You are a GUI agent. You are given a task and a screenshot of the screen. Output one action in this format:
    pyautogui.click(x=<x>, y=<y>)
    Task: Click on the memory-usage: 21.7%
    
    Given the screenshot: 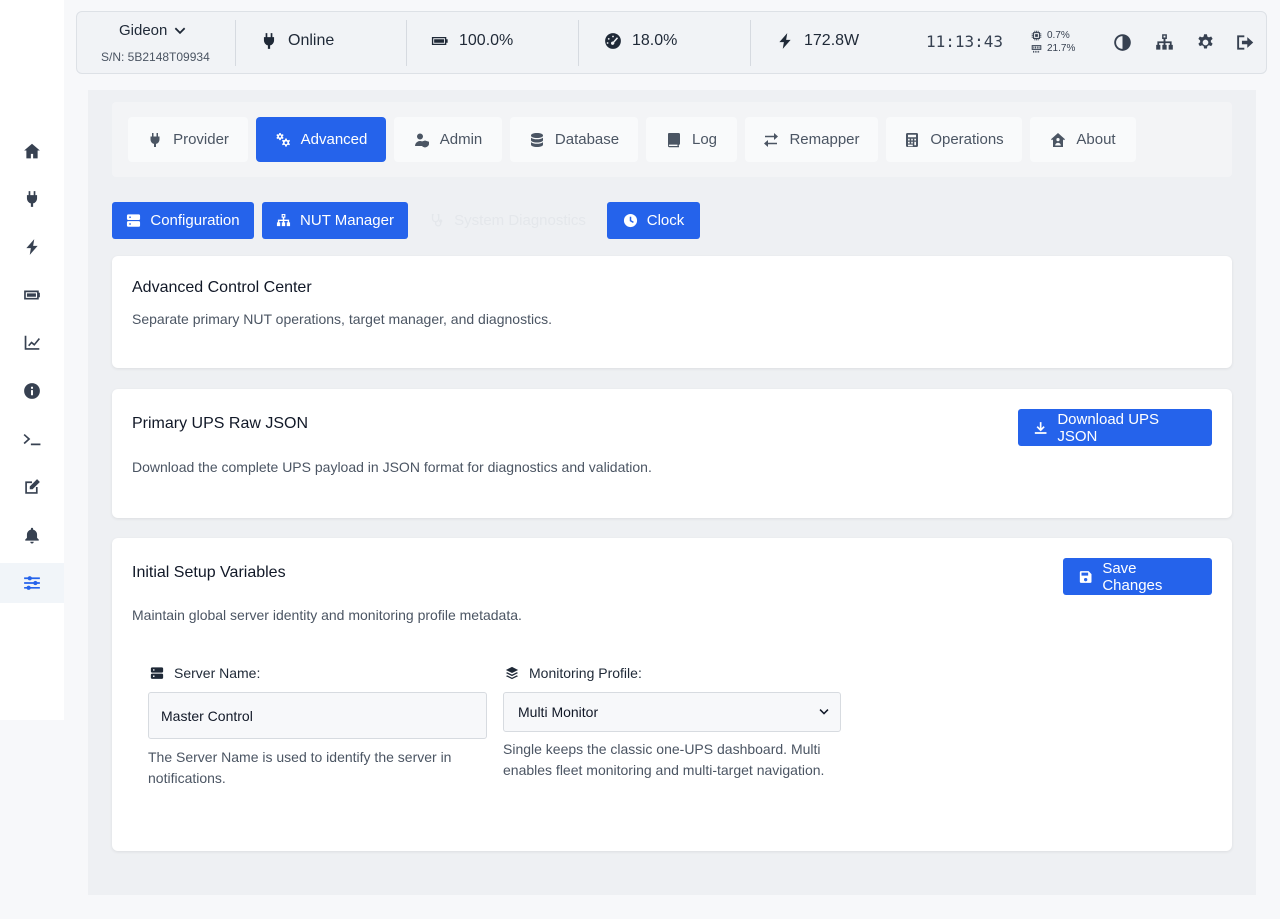 What is the action you would take?
    pyautogui.click(x=1053, y=48)
    